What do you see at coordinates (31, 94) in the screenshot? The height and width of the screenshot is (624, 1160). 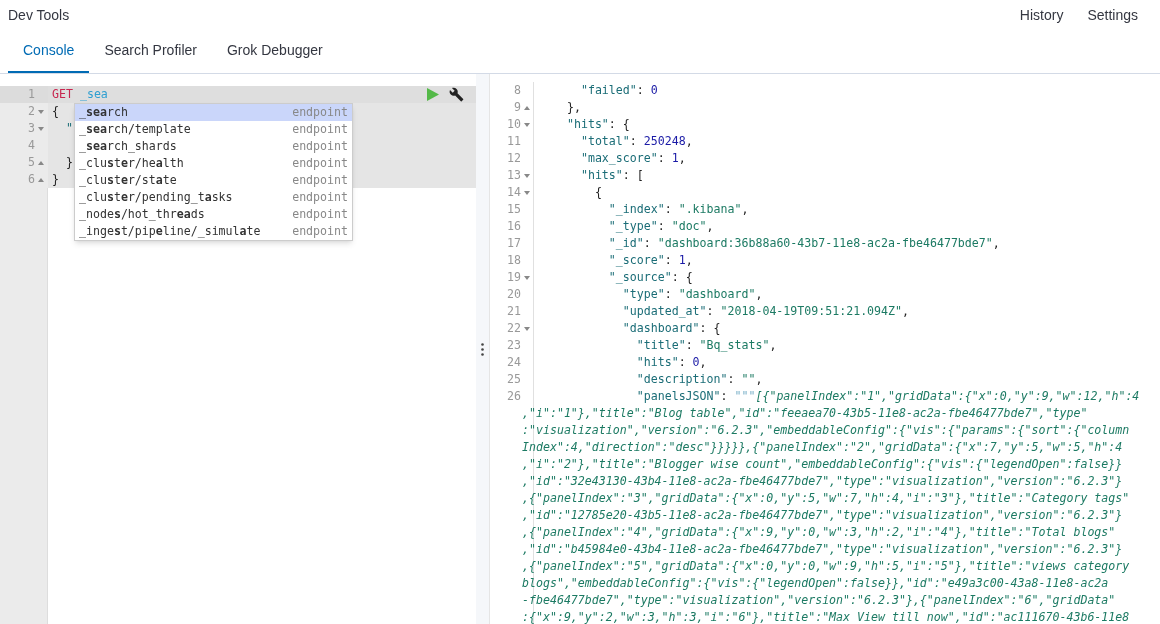 I see `line-number: 1` at bounding box center [31, 94].